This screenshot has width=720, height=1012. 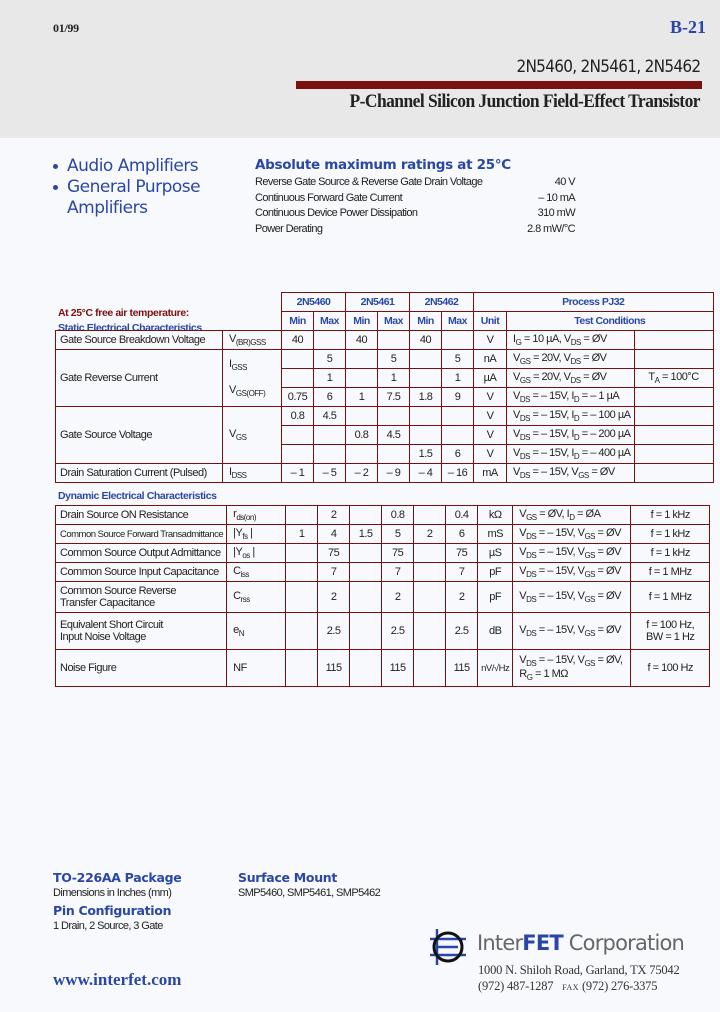 What do you see at coordinates (516, 986) in the screenshot?
I see `phone-number: (972) 487-1287` at bounding box center [516, 986].